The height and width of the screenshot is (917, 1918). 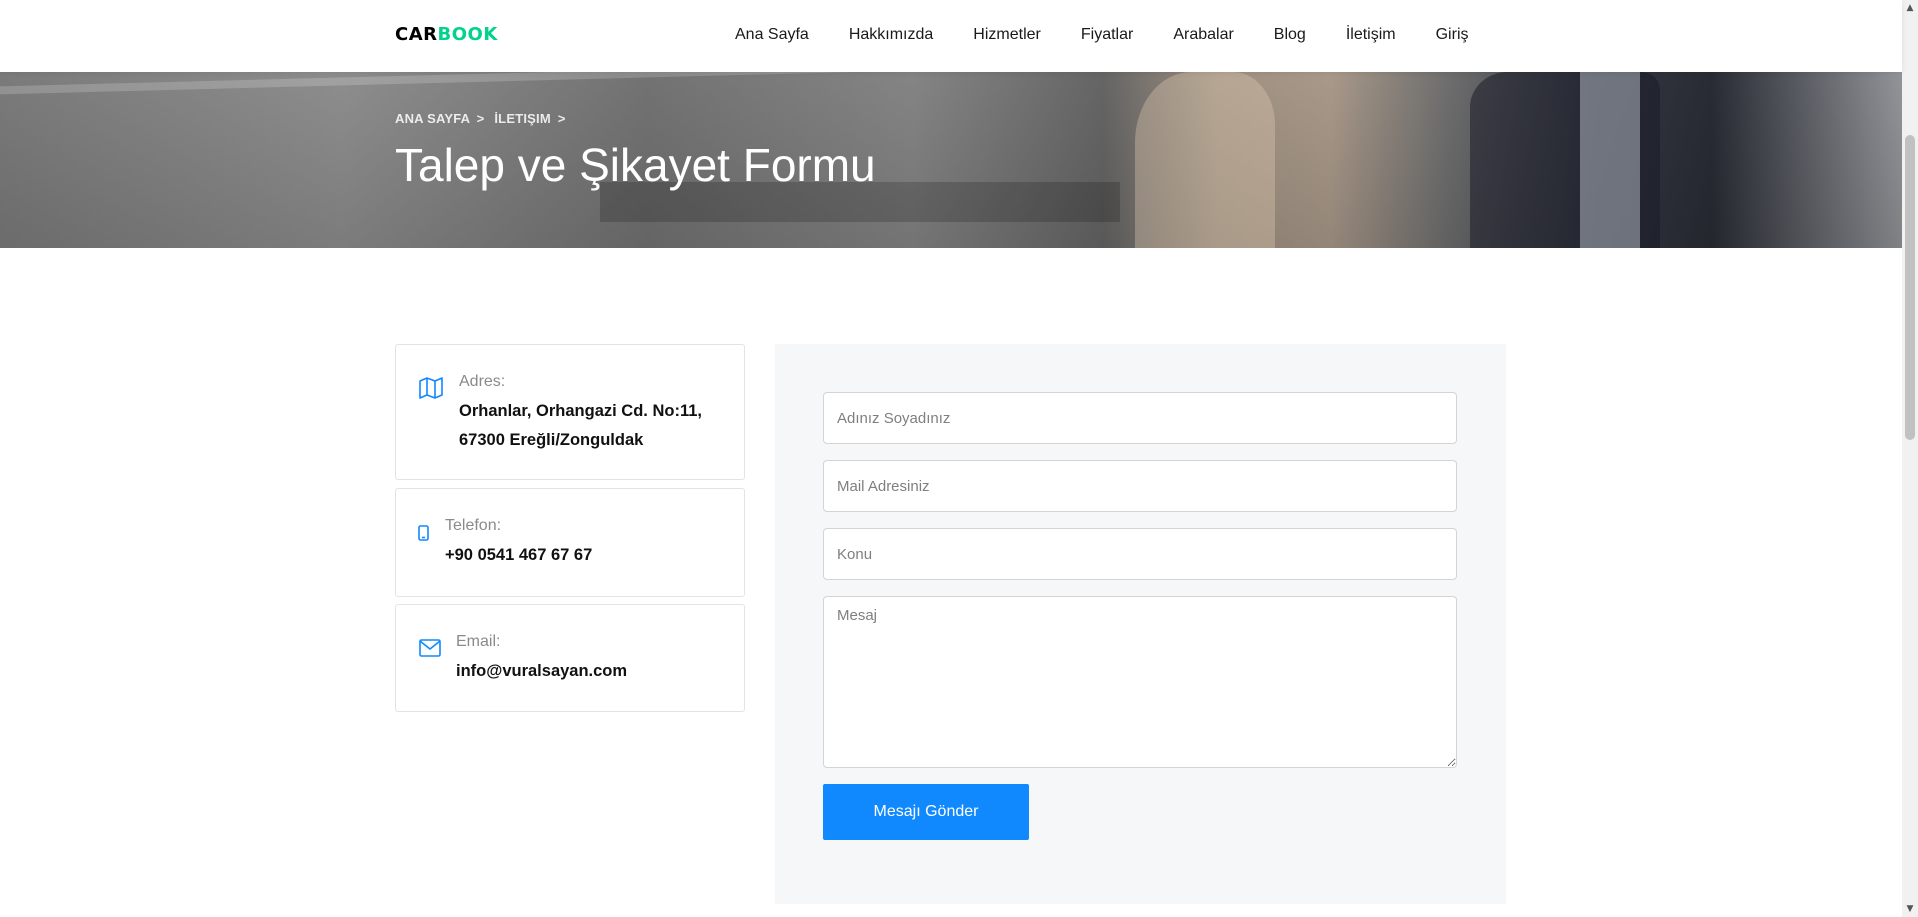 What do you see at coordinates (1140, 554) in the screenshot?
I see `subject-input` at bounding box center [1140, 554].